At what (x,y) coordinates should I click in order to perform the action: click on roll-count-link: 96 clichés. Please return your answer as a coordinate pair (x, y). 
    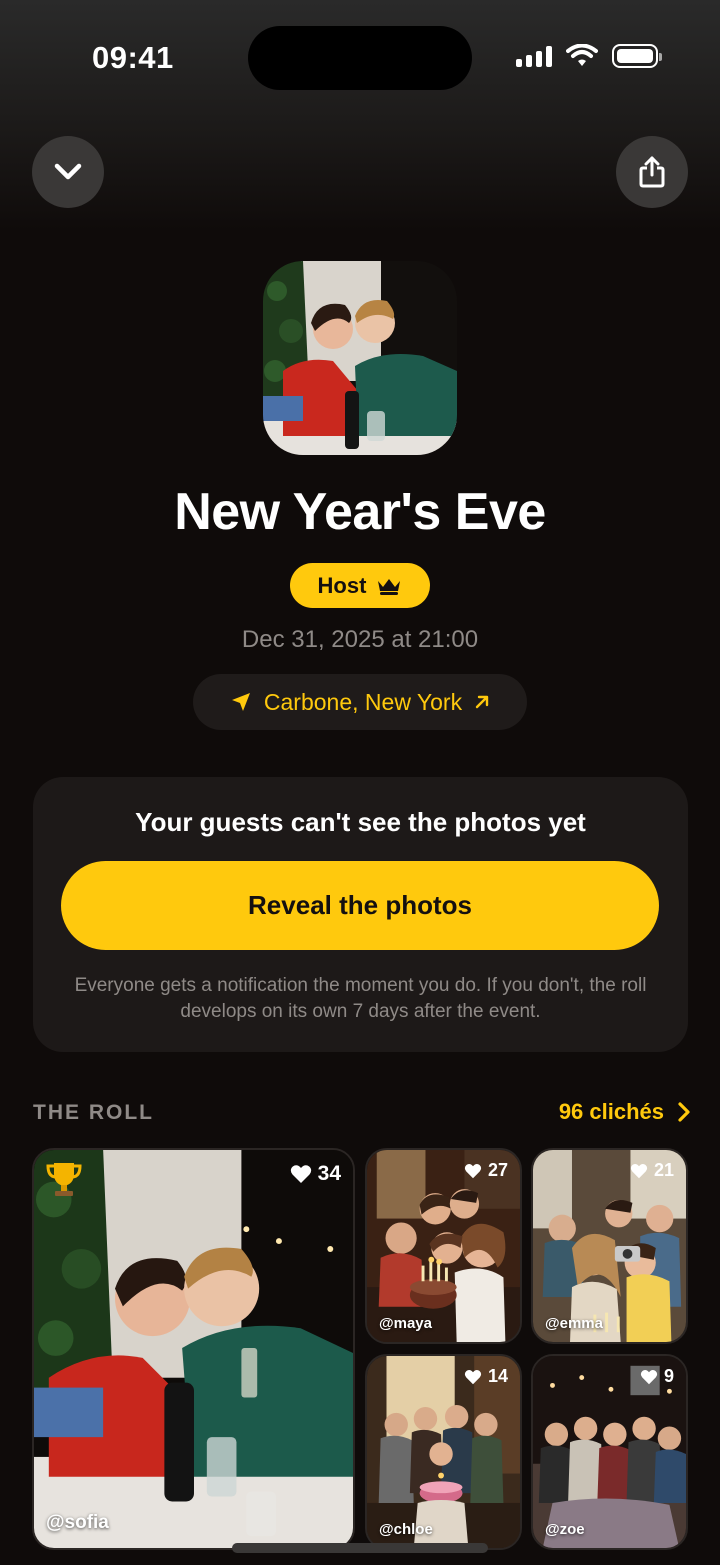
    Looking at the image, I should click on (624, 1112).